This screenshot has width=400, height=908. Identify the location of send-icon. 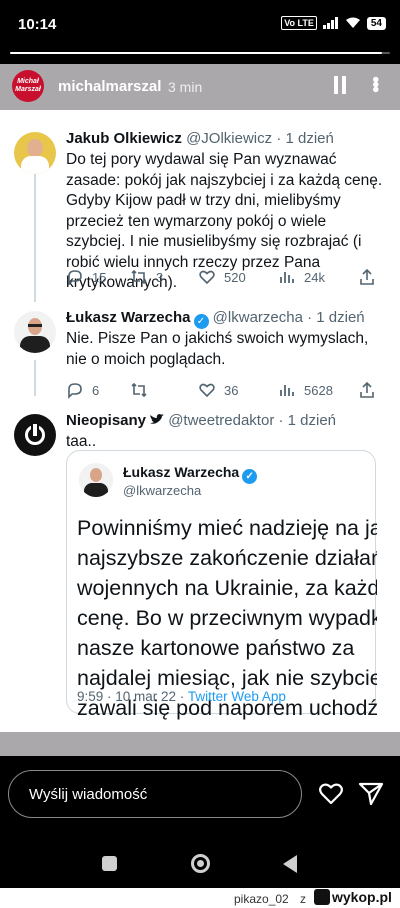
(371, 794).